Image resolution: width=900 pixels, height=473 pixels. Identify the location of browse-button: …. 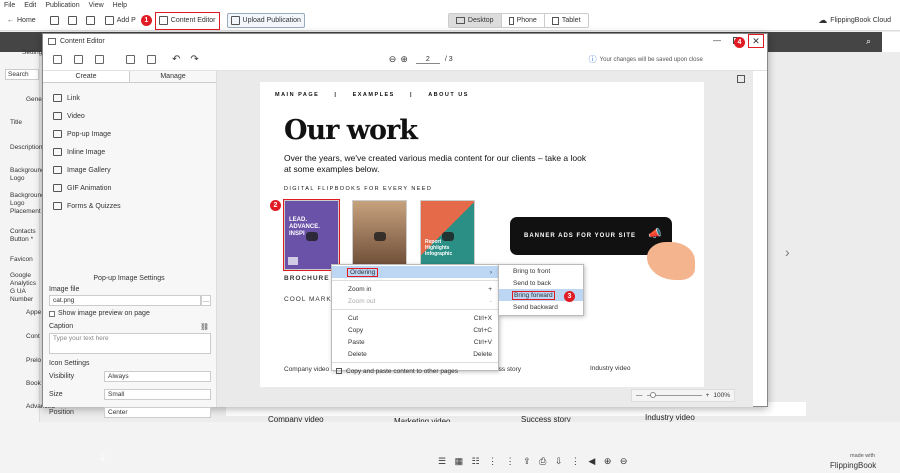
(206, 300).